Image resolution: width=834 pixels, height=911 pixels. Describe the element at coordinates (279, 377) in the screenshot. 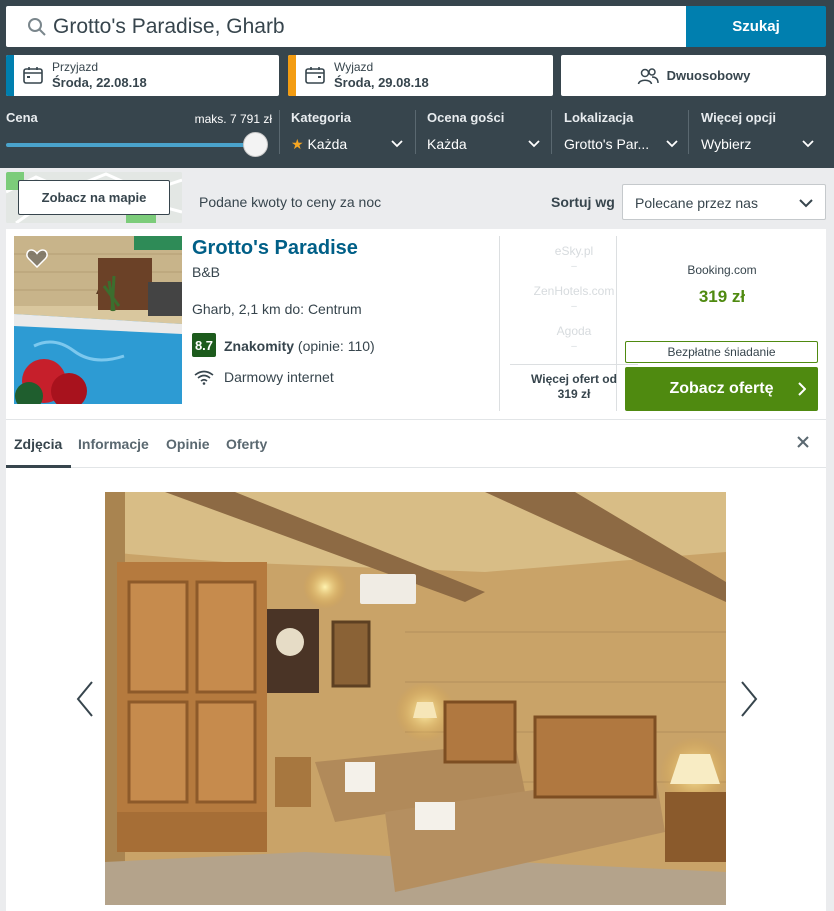

I see `amenity-free-wifi: Darmowy internet` at that location.